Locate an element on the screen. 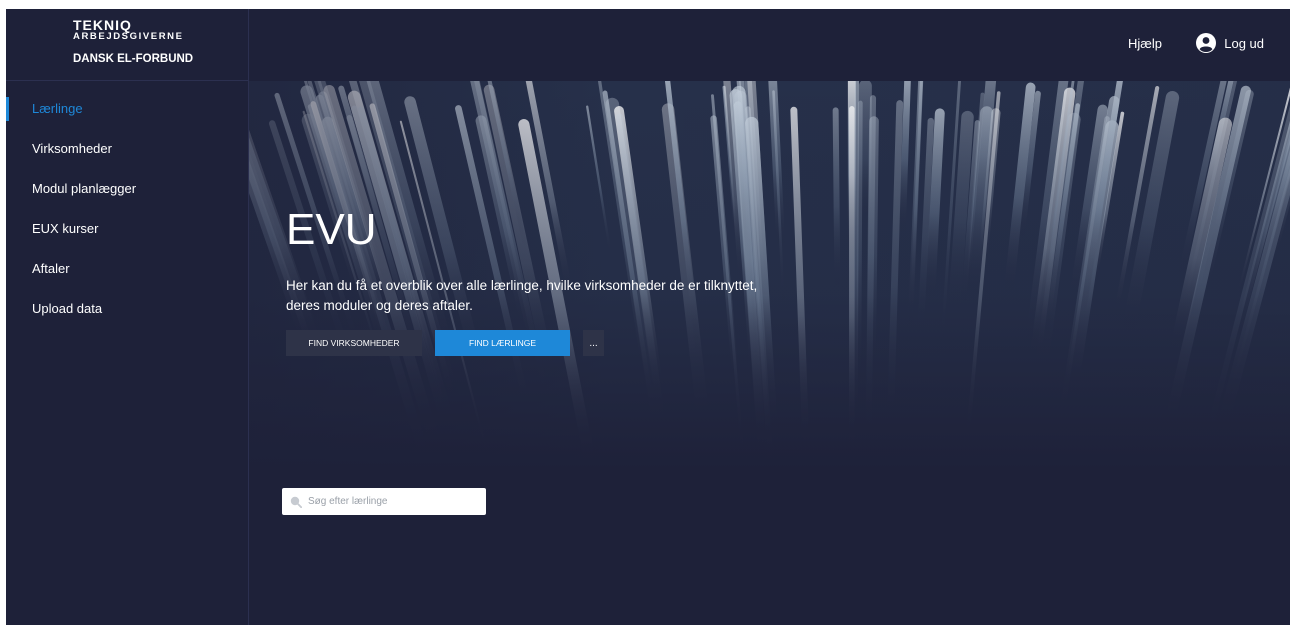 The width and height of the screenshot is (1290, 625). logout-link: Log ud is located at coordinates (1230, 43).